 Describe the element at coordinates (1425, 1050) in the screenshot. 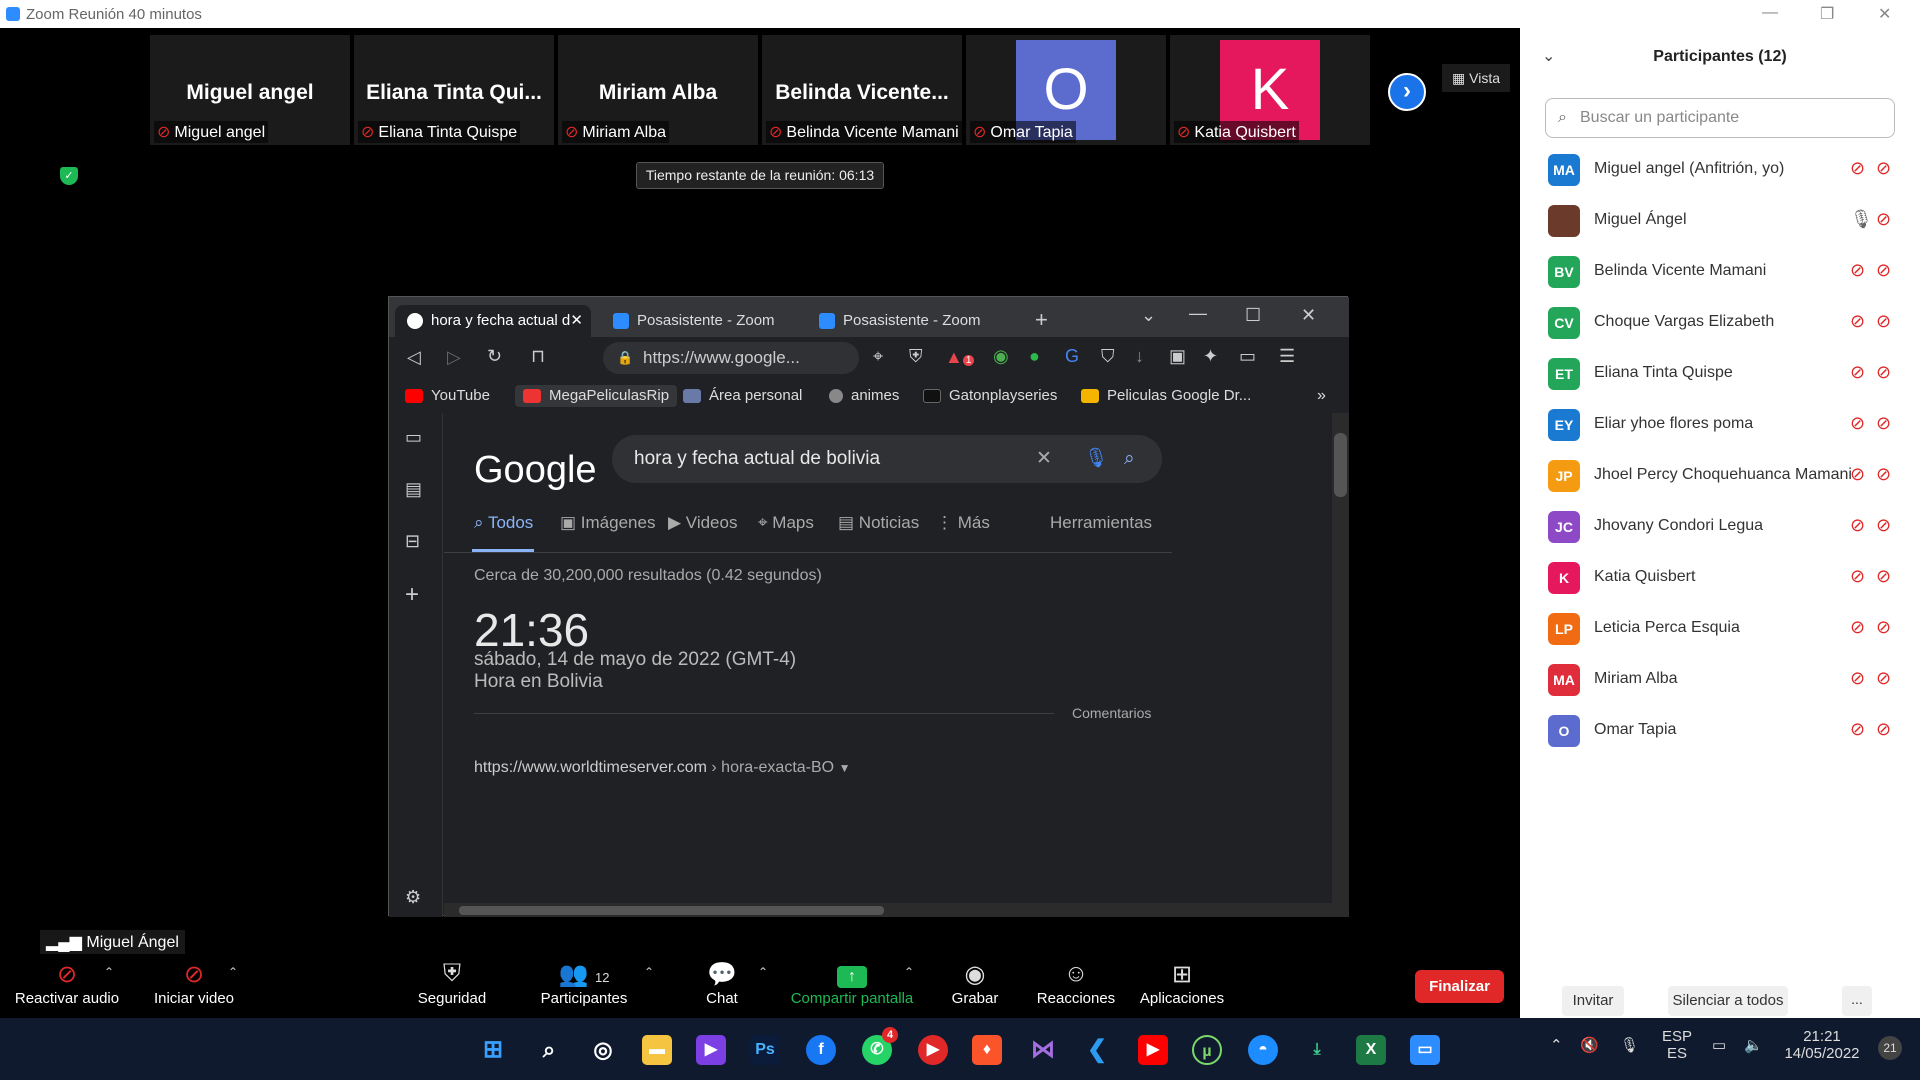

I see `zoom-icon: ▭` at that location.